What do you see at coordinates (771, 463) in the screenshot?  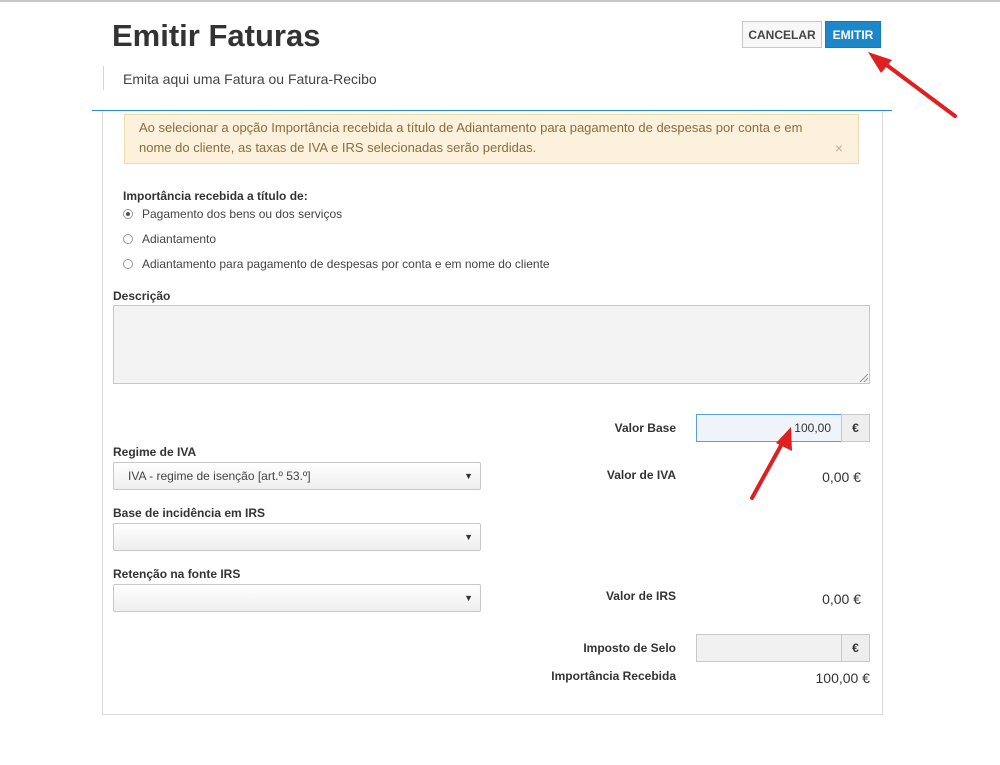 I see `arrow-to-valor-base-icon` at bounding box center [771, 463].